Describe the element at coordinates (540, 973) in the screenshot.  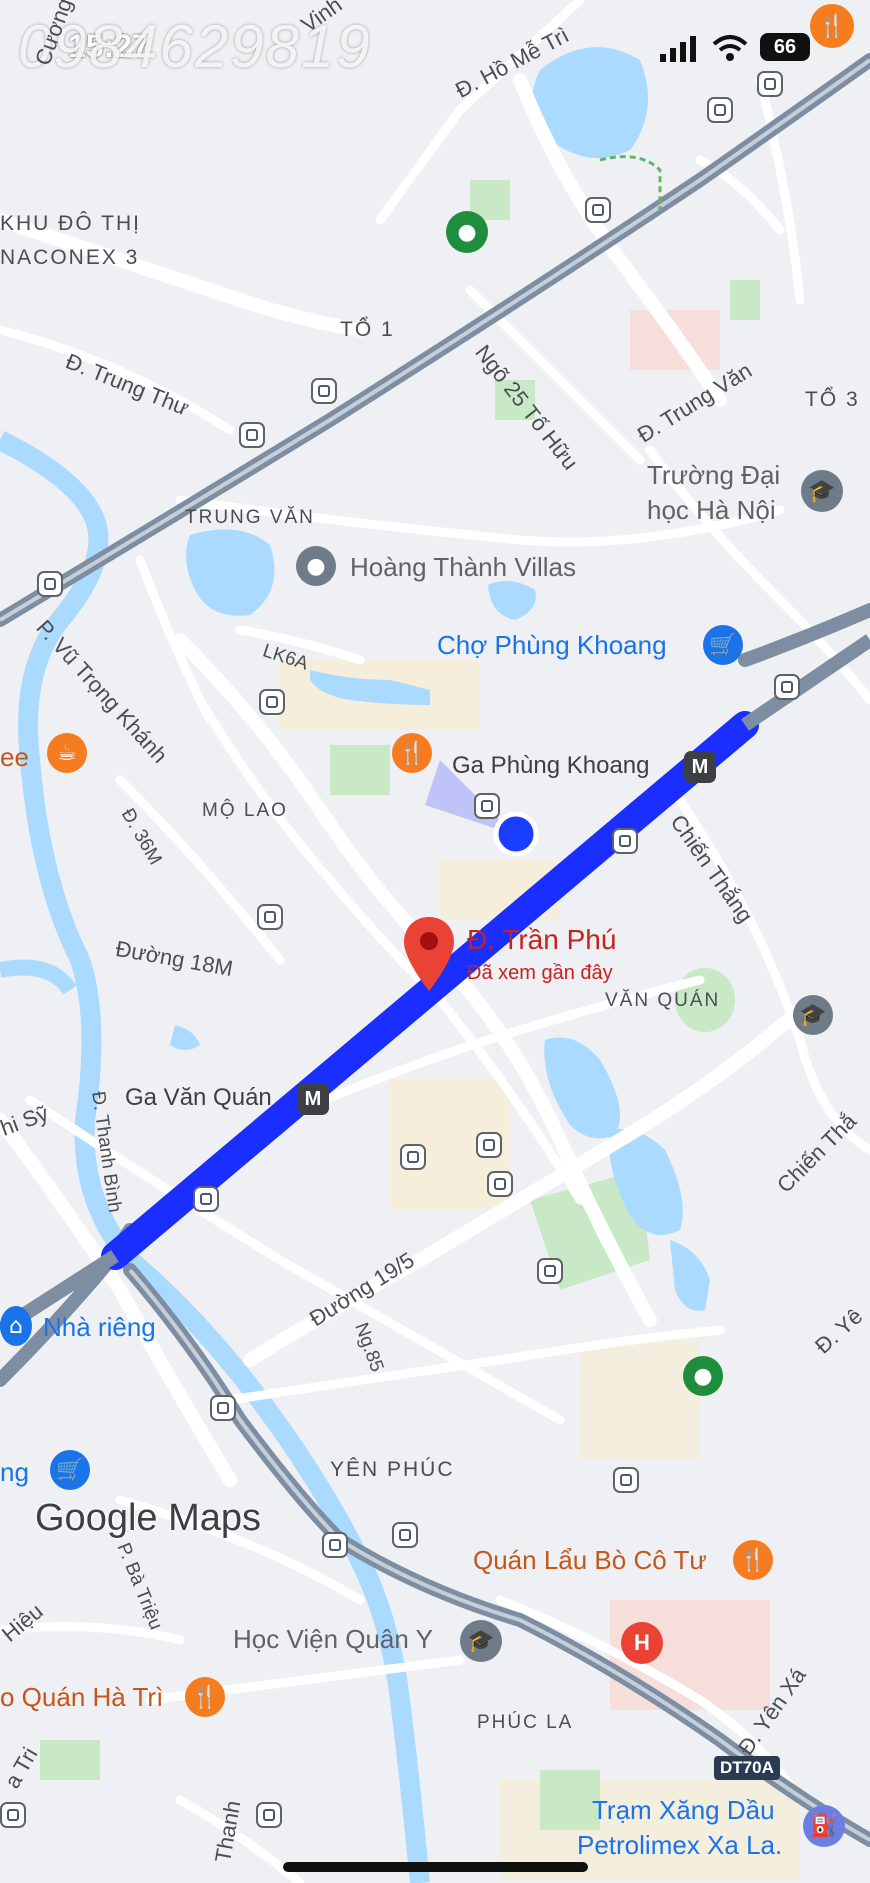
I see `selected-place-subtitle: Đã xem gần đây` at that location.